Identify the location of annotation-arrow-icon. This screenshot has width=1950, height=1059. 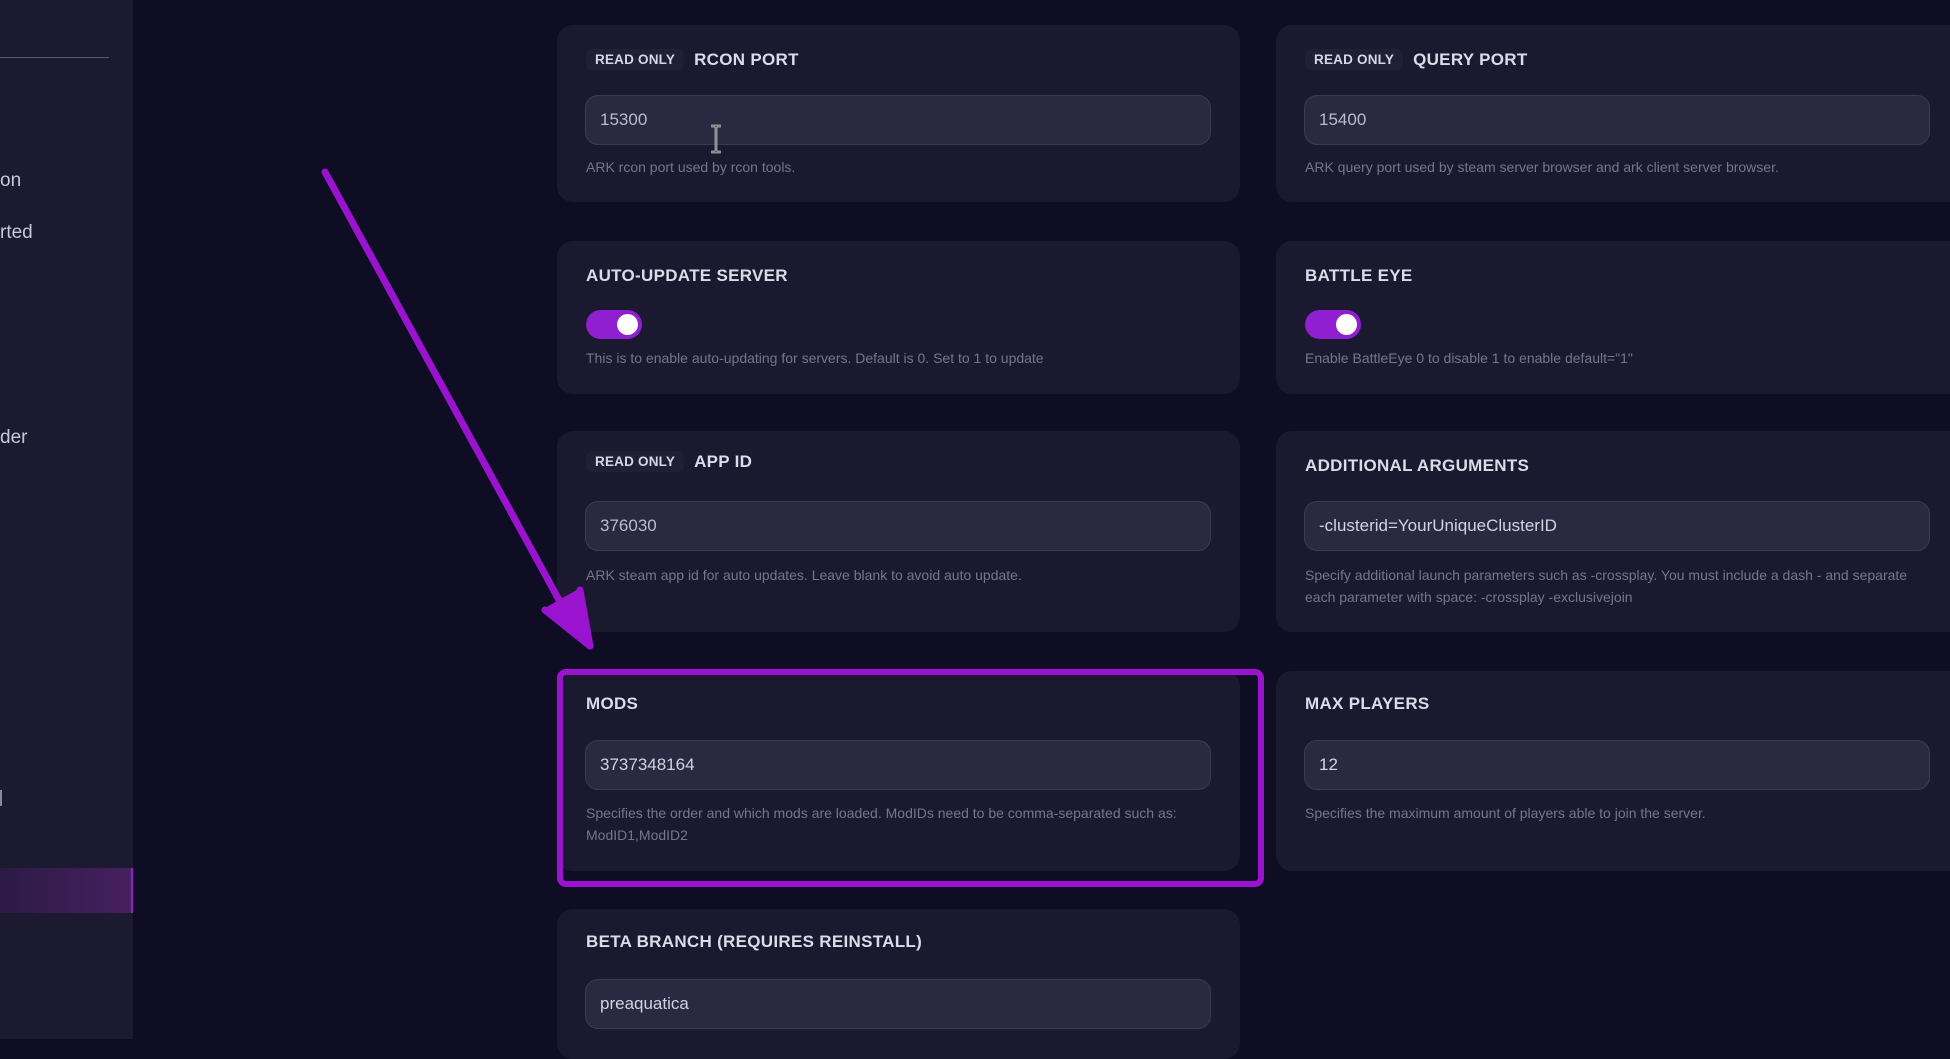
(457, 409).